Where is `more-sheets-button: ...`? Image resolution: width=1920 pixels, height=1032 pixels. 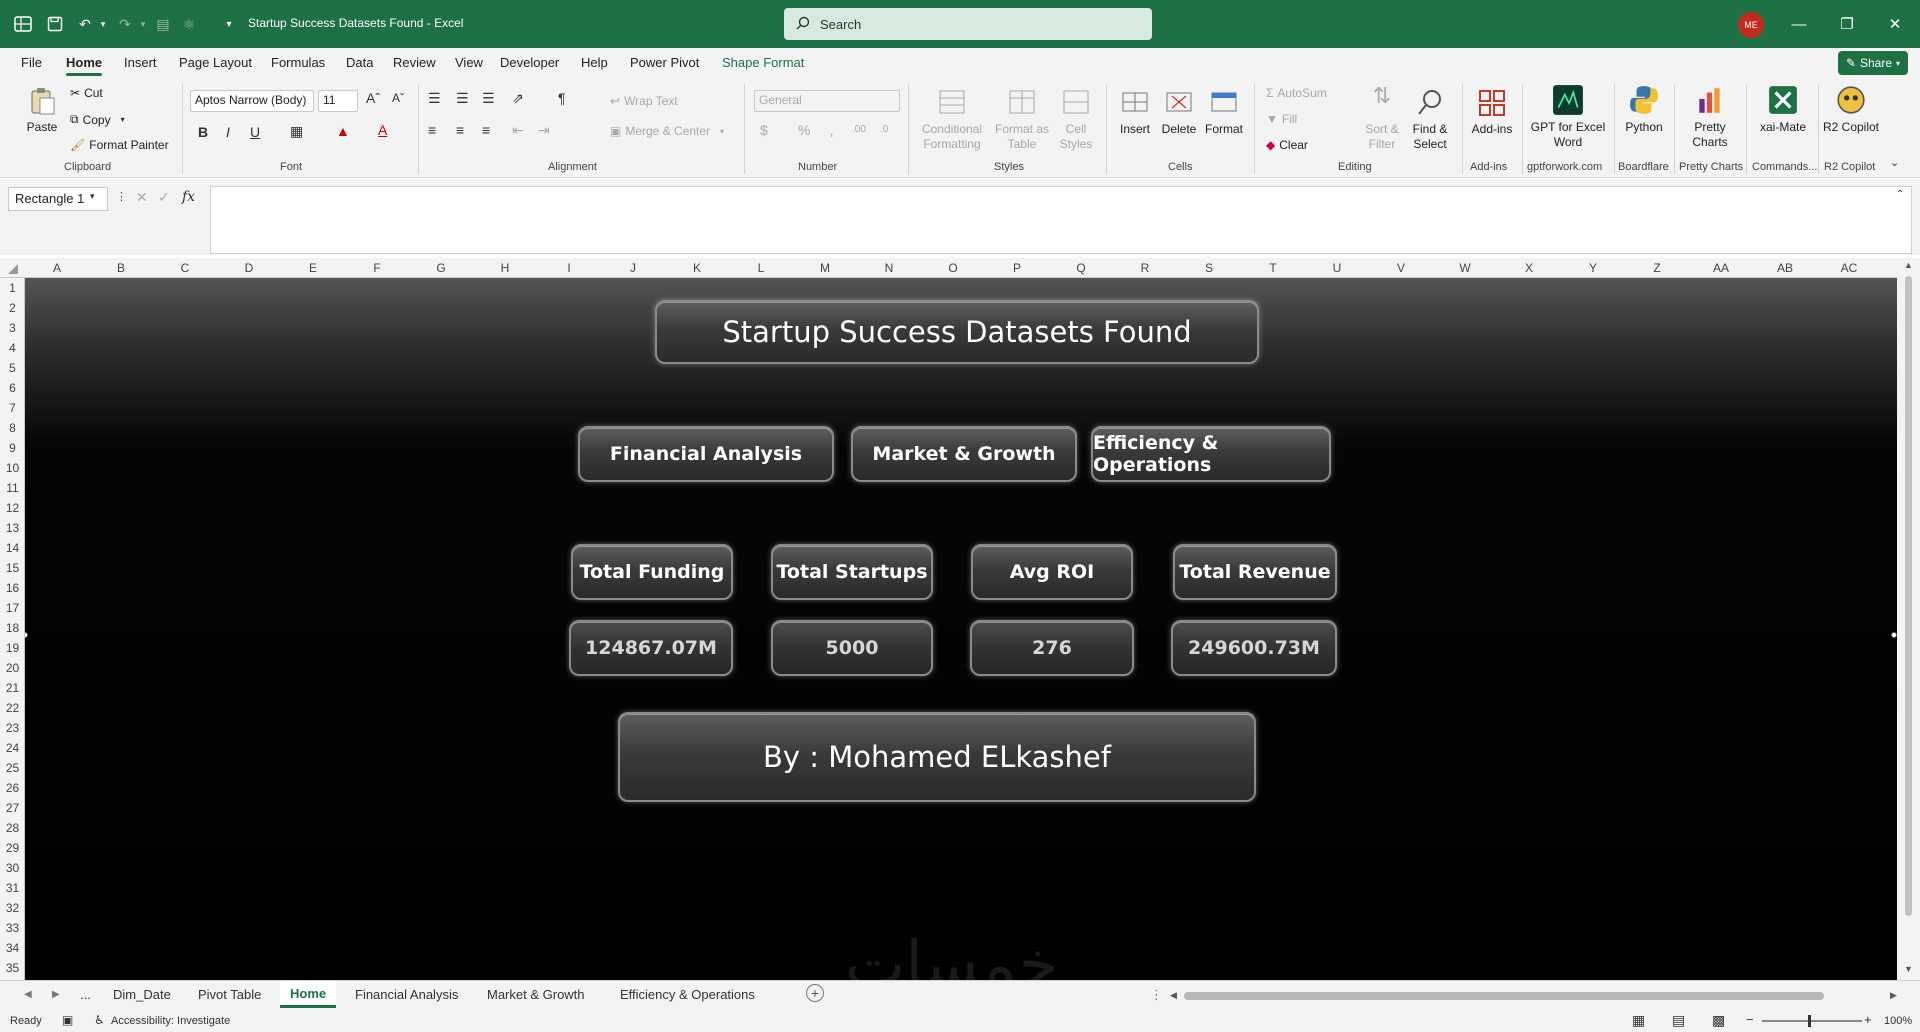 more-sheets-button: ... is located at coordinates (85, 994).